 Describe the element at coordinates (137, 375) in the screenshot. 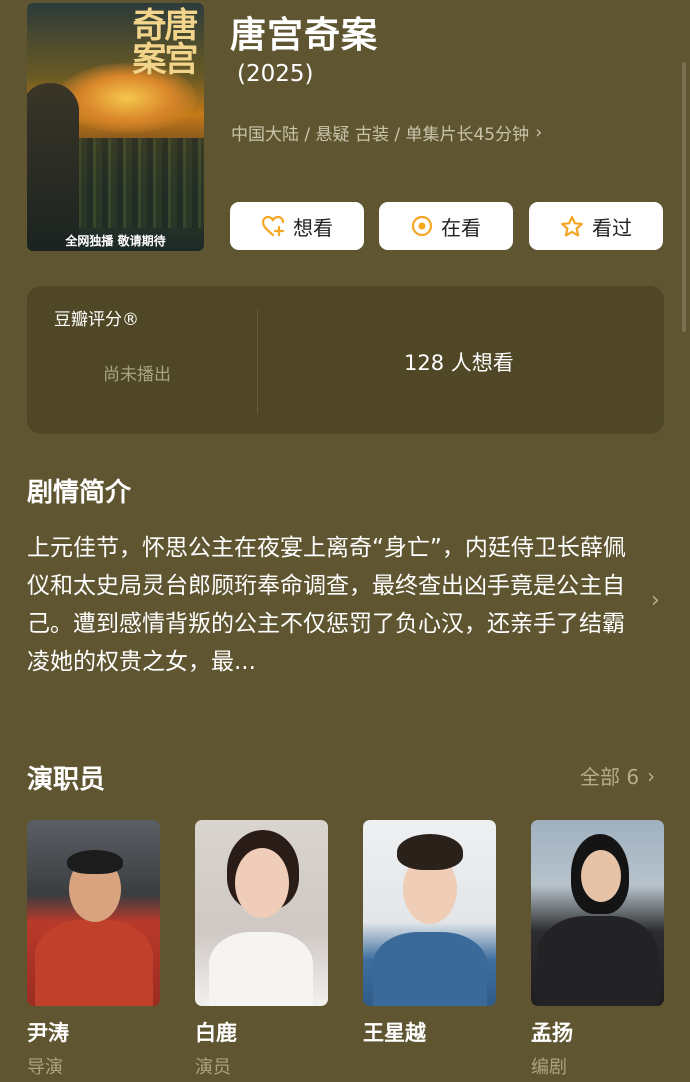

I see `rating-status: 尚未播出` at that location.